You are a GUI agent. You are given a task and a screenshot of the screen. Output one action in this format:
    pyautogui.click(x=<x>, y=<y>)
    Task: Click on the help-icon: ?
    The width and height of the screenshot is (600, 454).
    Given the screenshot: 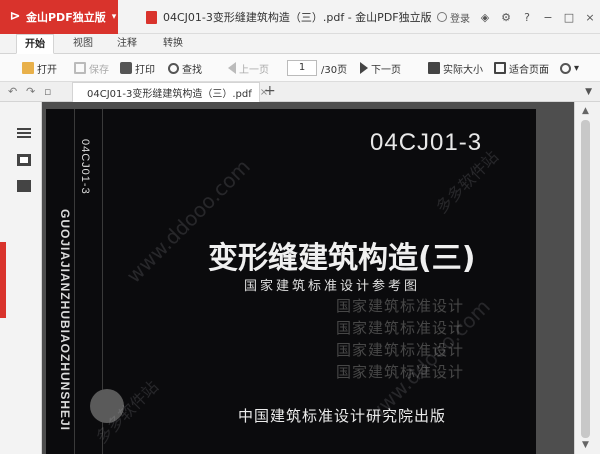 What is the action you would take?
    pyautogui.click(x=527, y=17)
    